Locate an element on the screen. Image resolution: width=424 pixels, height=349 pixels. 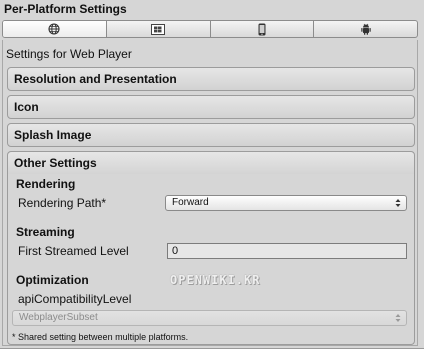
panel-title: Per-Platform Settings is located at coordinates (65, 9).